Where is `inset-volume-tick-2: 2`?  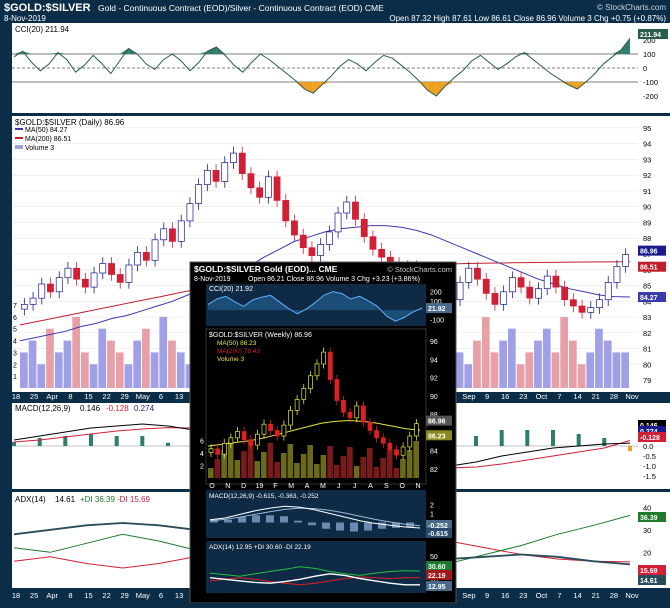 inset-volume-tick-2: 2 is located at coordinates (202, 466).